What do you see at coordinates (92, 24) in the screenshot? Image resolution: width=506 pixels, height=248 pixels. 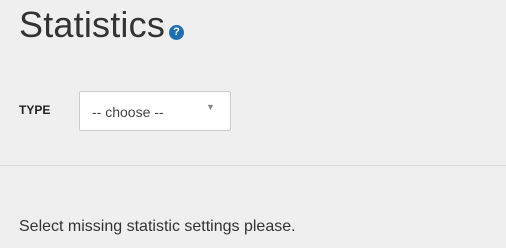 I see `page-title: Statistics` at bounding box center [92, 24].